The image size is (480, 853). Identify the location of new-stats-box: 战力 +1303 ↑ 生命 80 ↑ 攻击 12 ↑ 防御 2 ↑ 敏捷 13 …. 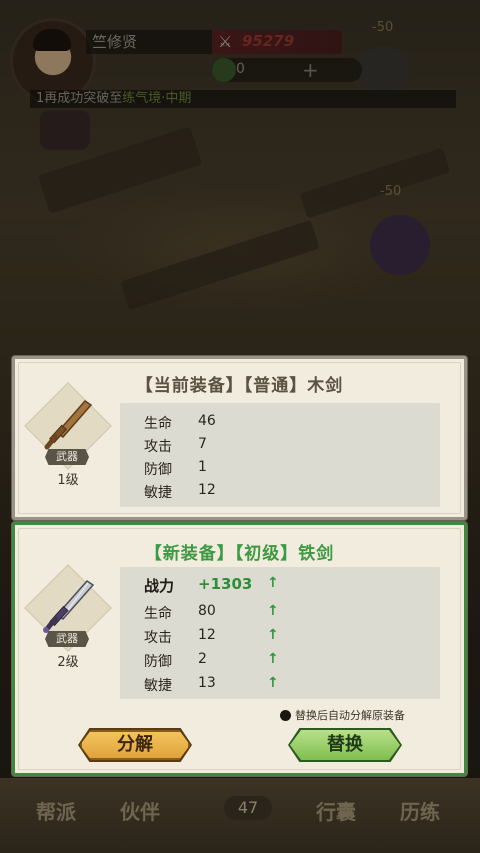
(280, 633).